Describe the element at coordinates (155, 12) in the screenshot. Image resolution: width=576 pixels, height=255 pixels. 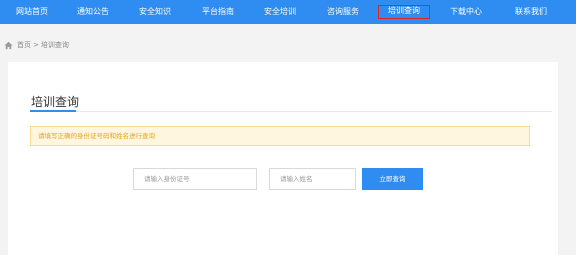
I see `nav-item-safety-knowledge: 安全知识` at that location.